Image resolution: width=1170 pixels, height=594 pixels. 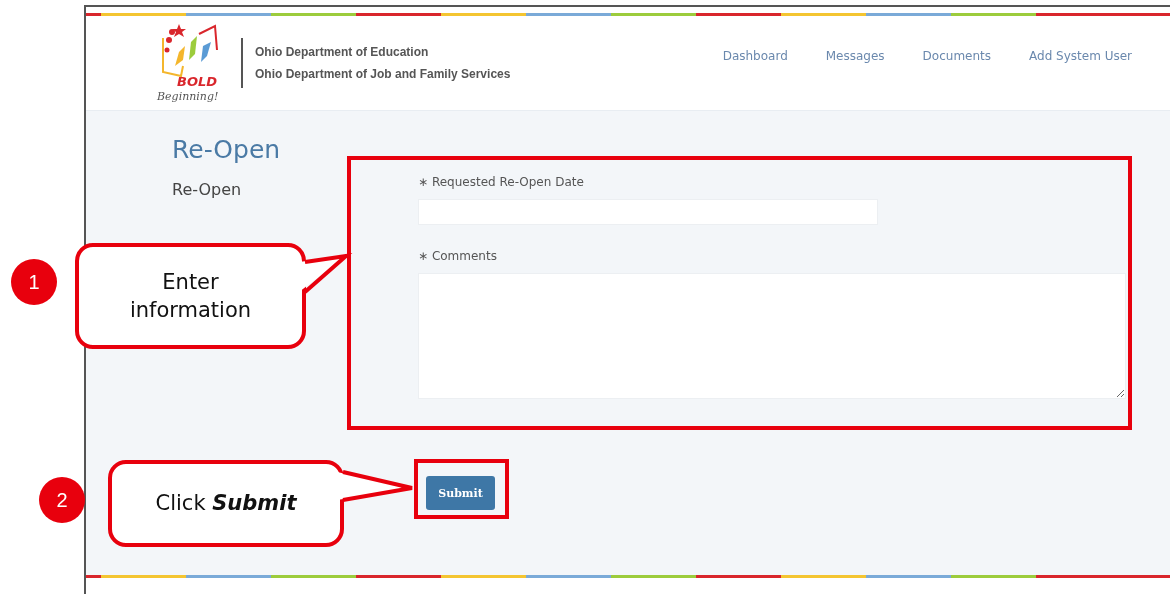 What do you see at coordinates (1080, 56) in the screenshot?
I see `nav-link: Add System User` at bounding box center [1080, 56].